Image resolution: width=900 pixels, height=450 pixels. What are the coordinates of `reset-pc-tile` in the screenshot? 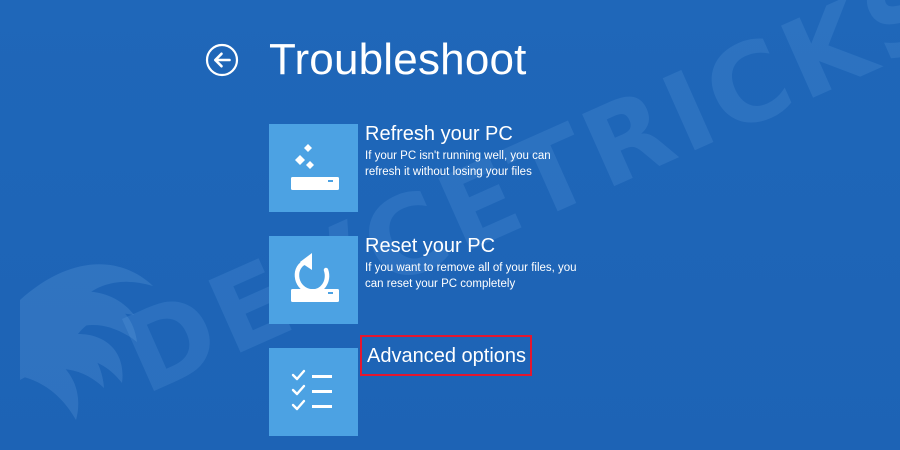 It's located at (313, 280).